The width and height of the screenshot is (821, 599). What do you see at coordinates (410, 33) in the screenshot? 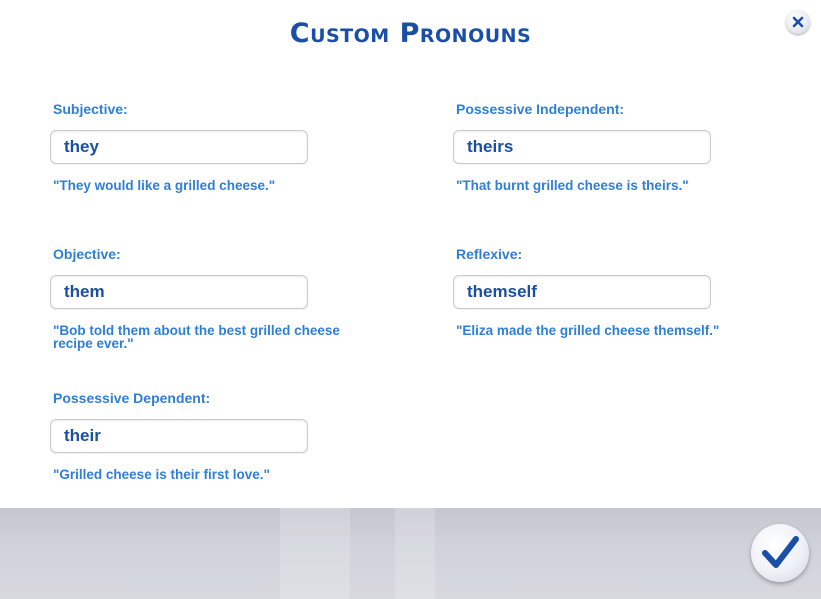
I see `dialog-title: Custom Pronouns` at bounding box center [410, 33].